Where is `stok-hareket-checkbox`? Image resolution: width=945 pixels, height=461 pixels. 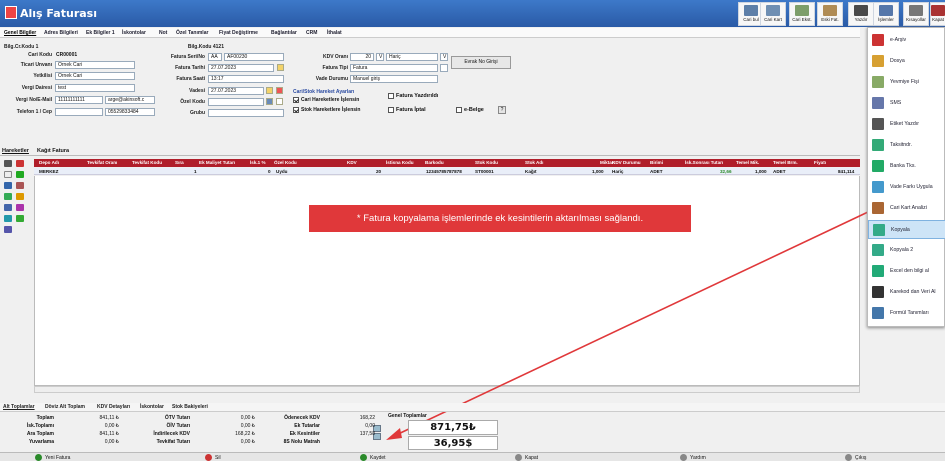 stok-hareket-checkbox is located at coordinates (296, 110).